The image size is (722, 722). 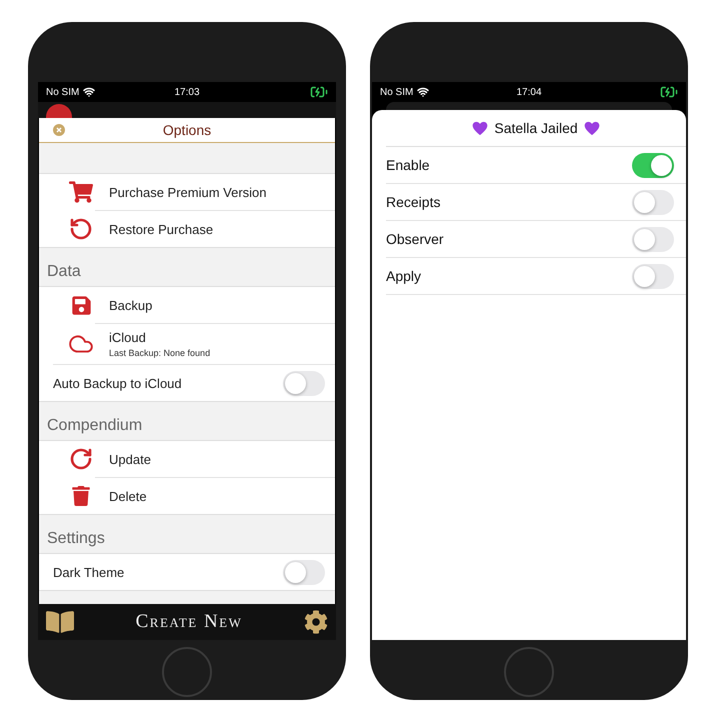 I want to click on row-label: Backup, so click(x=217, y=305).